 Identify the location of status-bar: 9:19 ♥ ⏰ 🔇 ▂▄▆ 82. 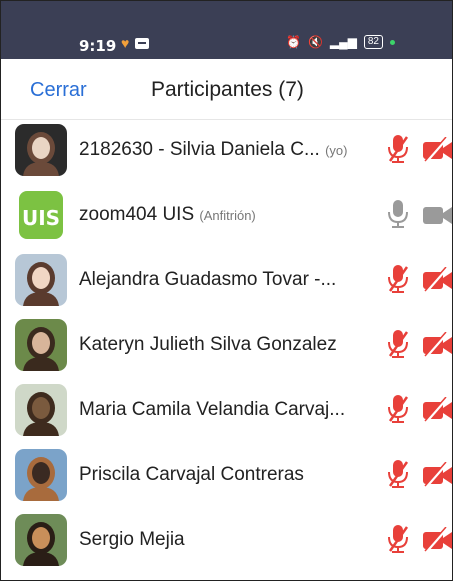
(226, 30).